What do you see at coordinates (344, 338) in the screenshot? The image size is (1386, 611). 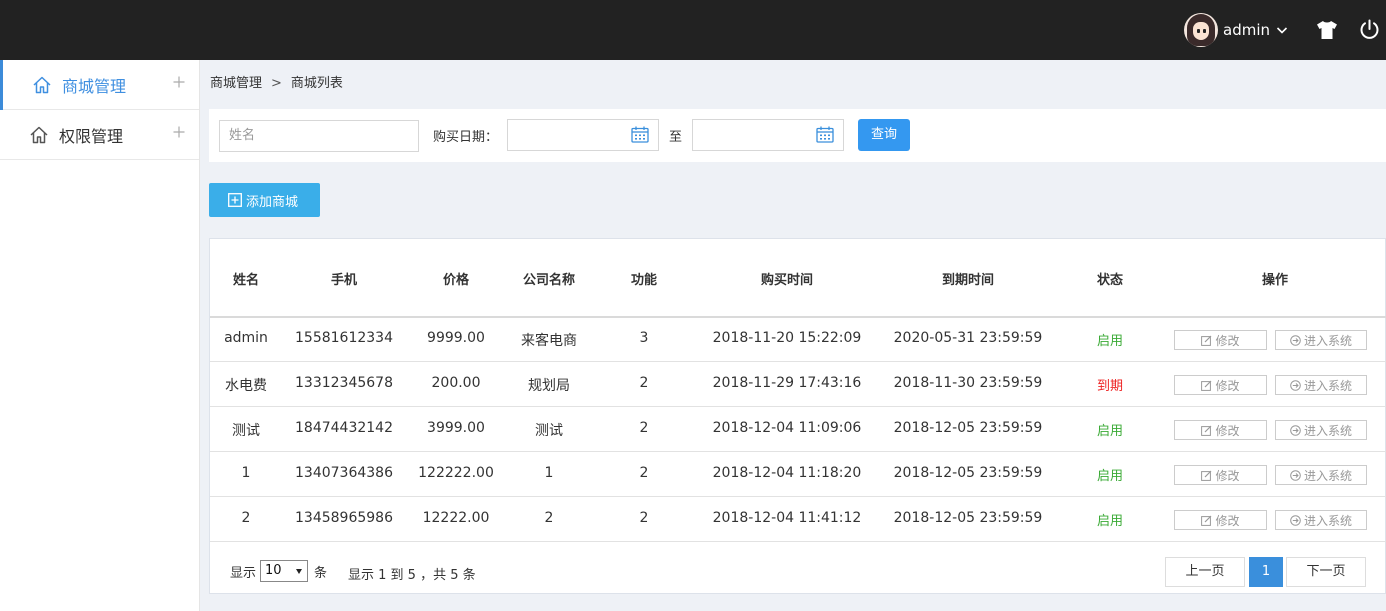 I see `cell-phone: 15581612334` at bounding box center [344, 338].